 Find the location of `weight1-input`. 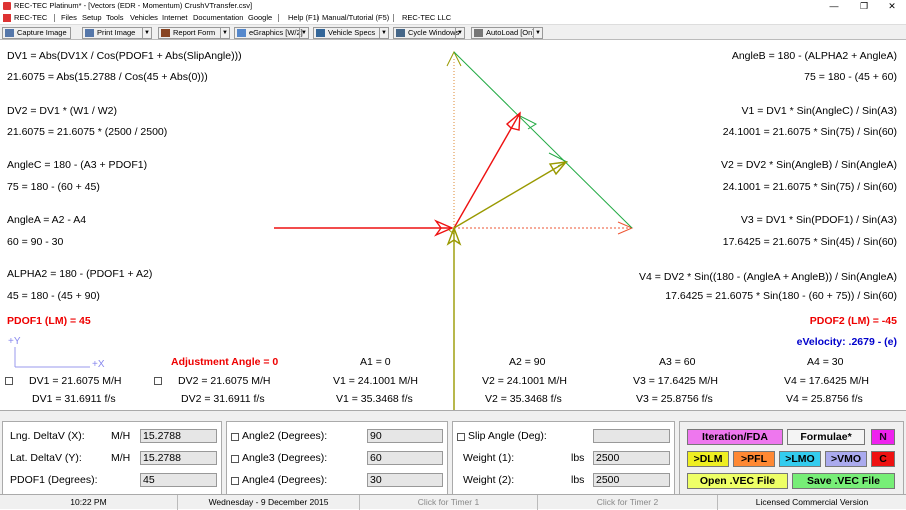

weight1-input is located at coordinates (631, 458).